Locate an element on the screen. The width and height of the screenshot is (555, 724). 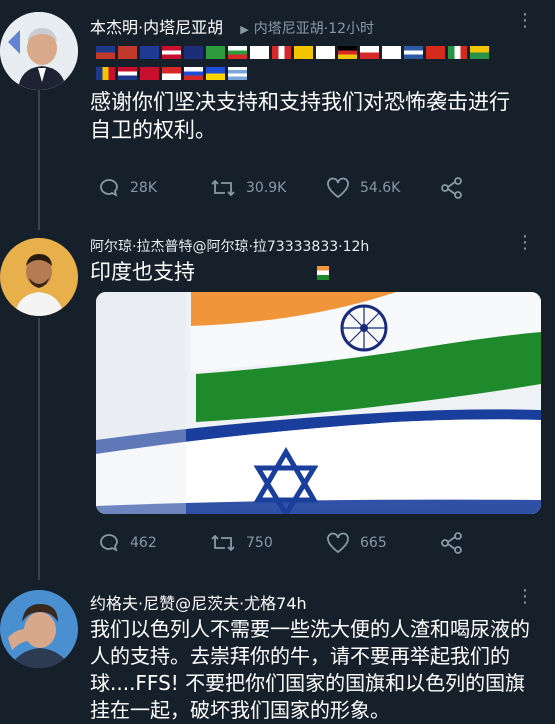
retweet-button: 30.9K is located at coordinates (248, 188).